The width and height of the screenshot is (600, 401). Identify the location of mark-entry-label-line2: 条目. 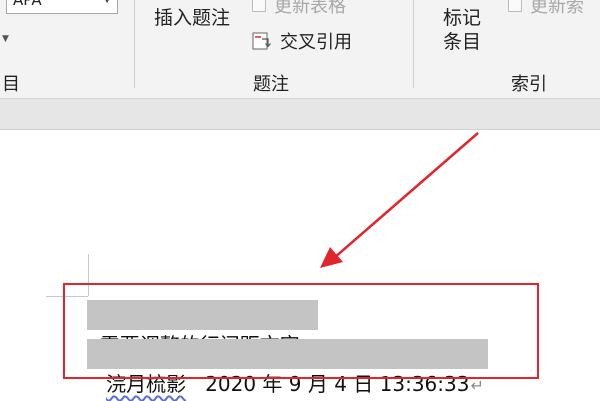
(462, 42).